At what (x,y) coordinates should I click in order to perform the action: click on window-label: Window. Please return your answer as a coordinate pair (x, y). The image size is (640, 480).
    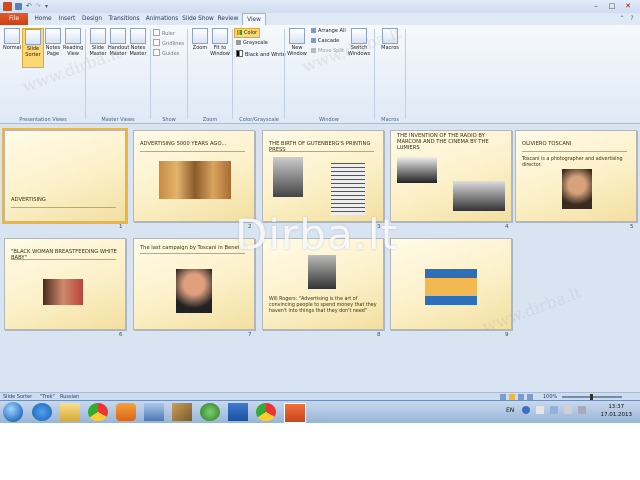
    Looking at the image, I should click on (329, 120).